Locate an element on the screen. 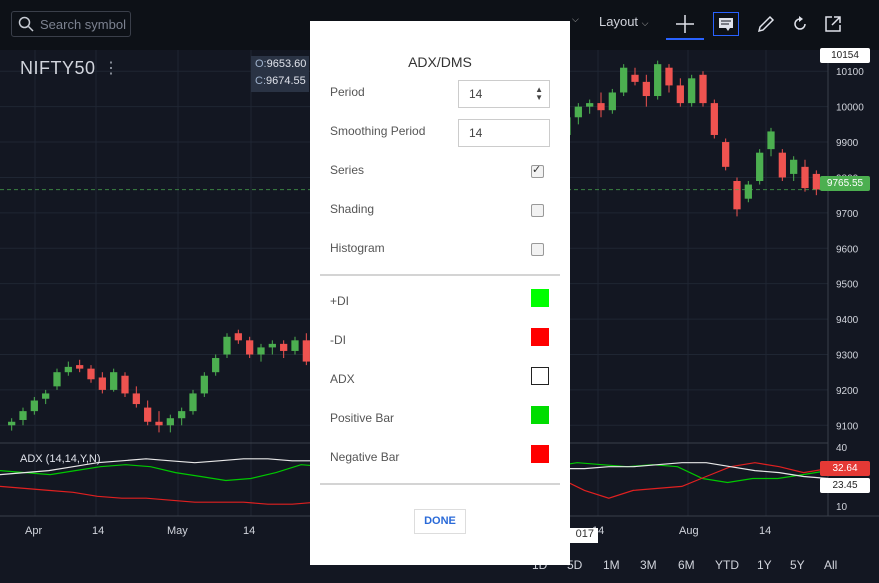 This screenshot has width=879, height=583. chevron-down-icon: ⌵ is located at coordinates (645, 23).